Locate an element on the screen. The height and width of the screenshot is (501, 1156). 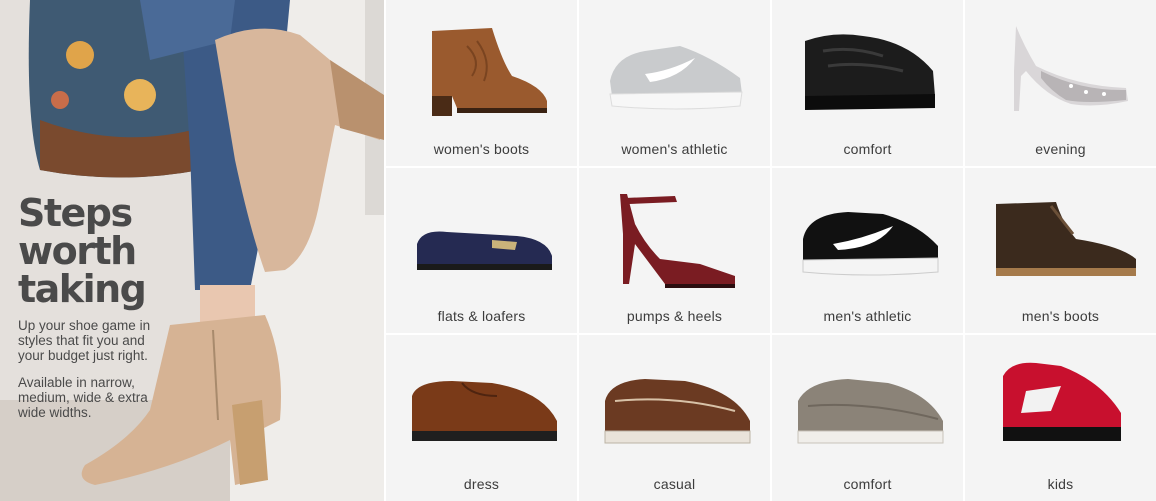
headline-line-1: Steps is located at coordinates (75, 213).